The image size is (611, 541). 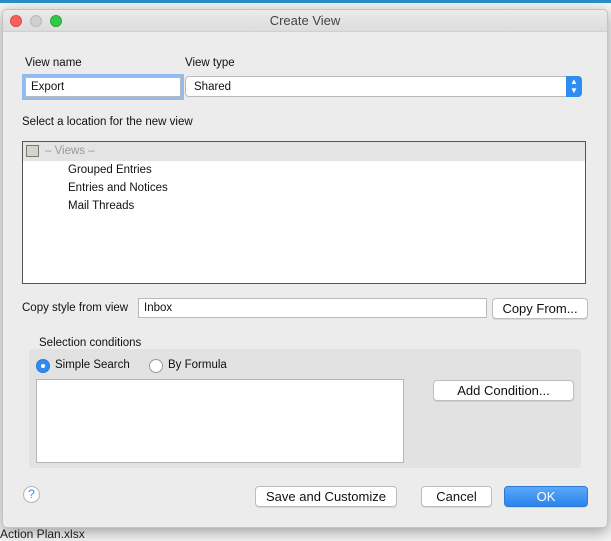 What do you see at coordinates (304, 188) in the screenshot?
I see `list-item: Entries and Notices` at bounding box center [304, 188].